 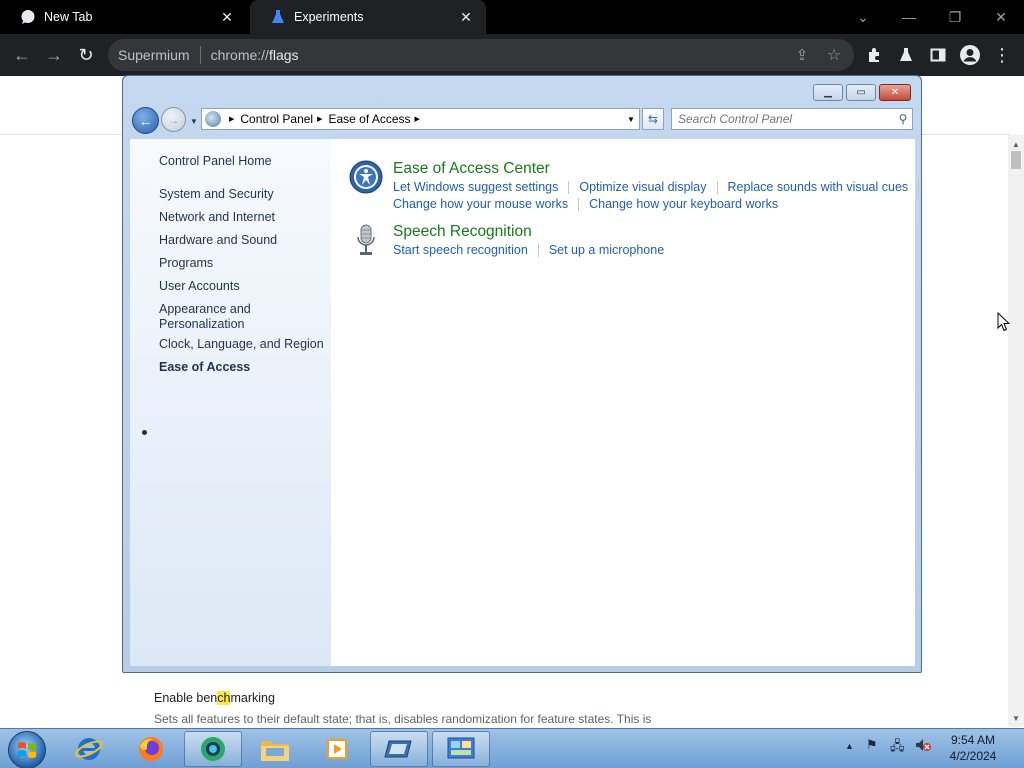 What do you see at coordinates (642, 187) in the screenshot?
I see `optimize-visual-display-link: Optimize visual display` at bounding box center [642, 187].